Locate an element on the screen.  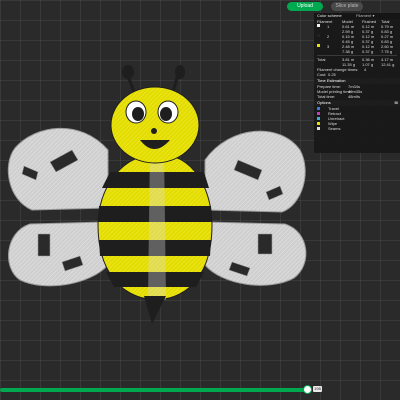
options-title: Options is located at coordinates (324, 102).